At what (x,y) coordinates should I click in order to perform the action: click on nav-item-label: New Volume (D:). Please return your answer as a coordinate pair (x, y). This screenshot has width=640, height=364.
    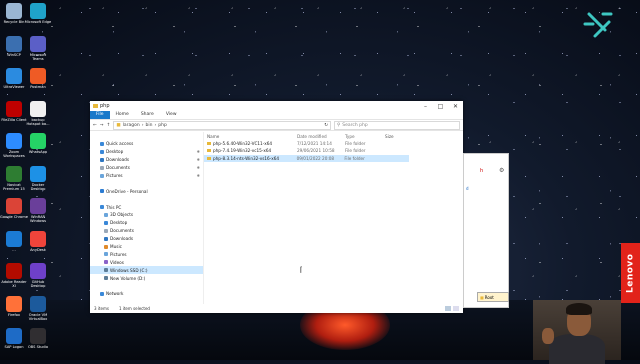
    Looking at the image, I should click on (128, 278).